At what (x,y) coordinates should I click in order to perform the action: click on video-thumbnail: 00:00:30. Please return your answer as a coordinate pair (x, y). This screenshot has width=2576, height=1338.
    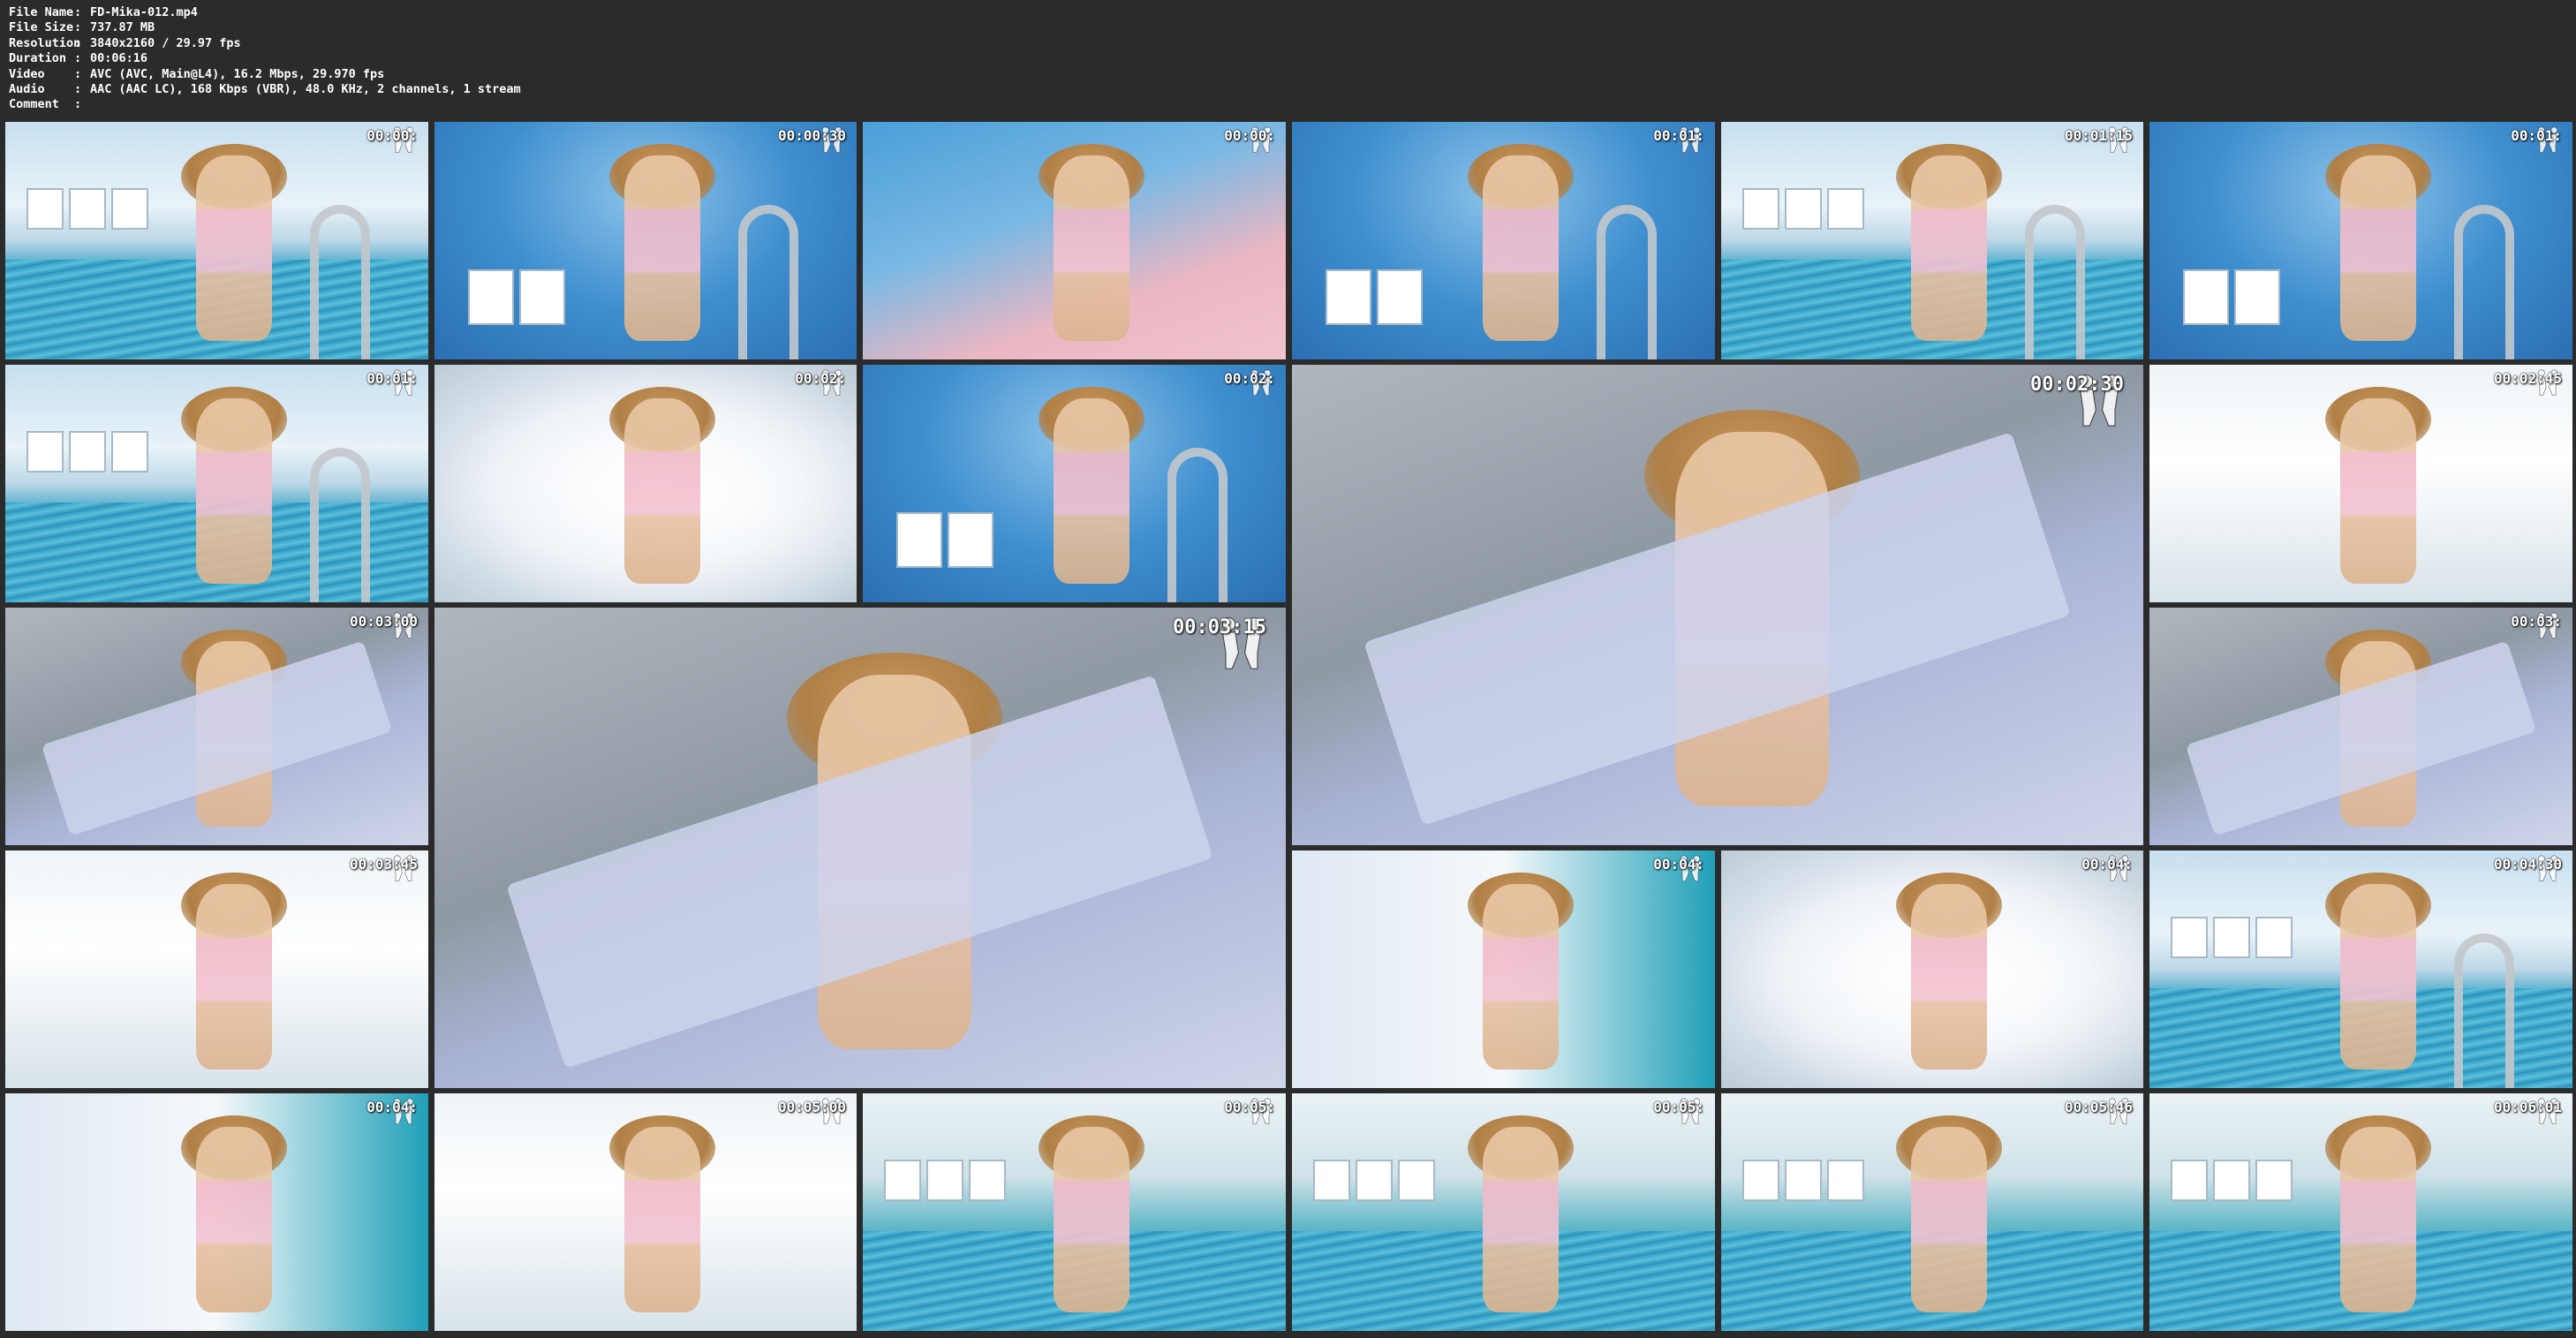
    Looking at the image, I should click on (645, 241).